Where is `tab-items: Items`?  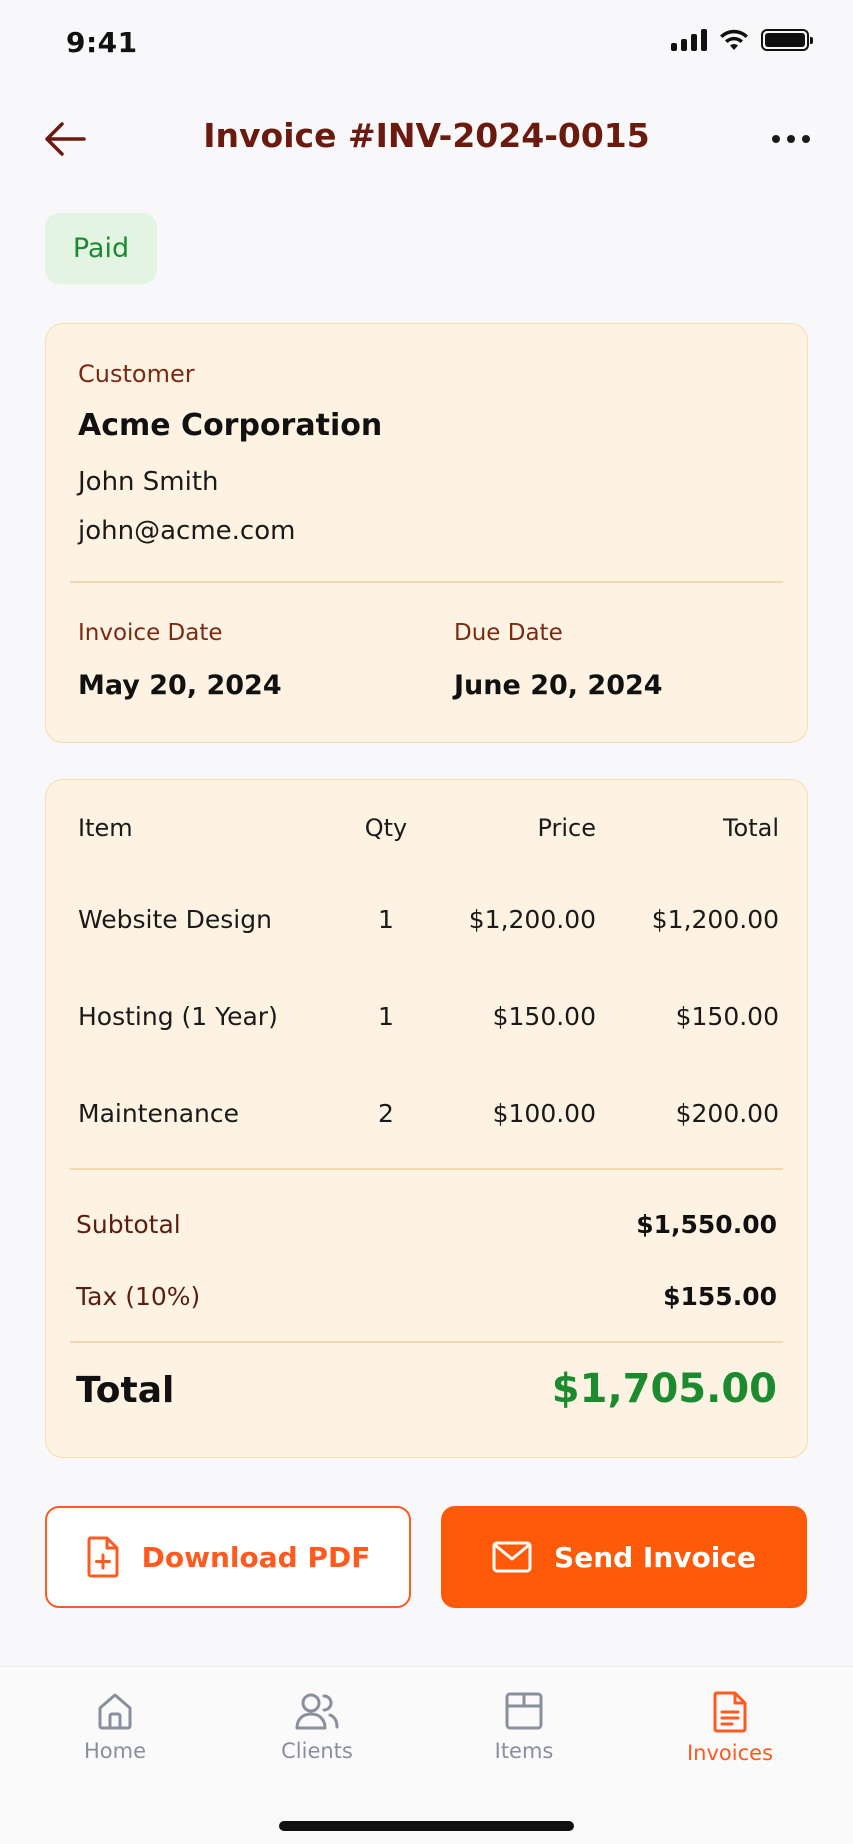
tab-items: Items is located at coordinates (524, 1727).